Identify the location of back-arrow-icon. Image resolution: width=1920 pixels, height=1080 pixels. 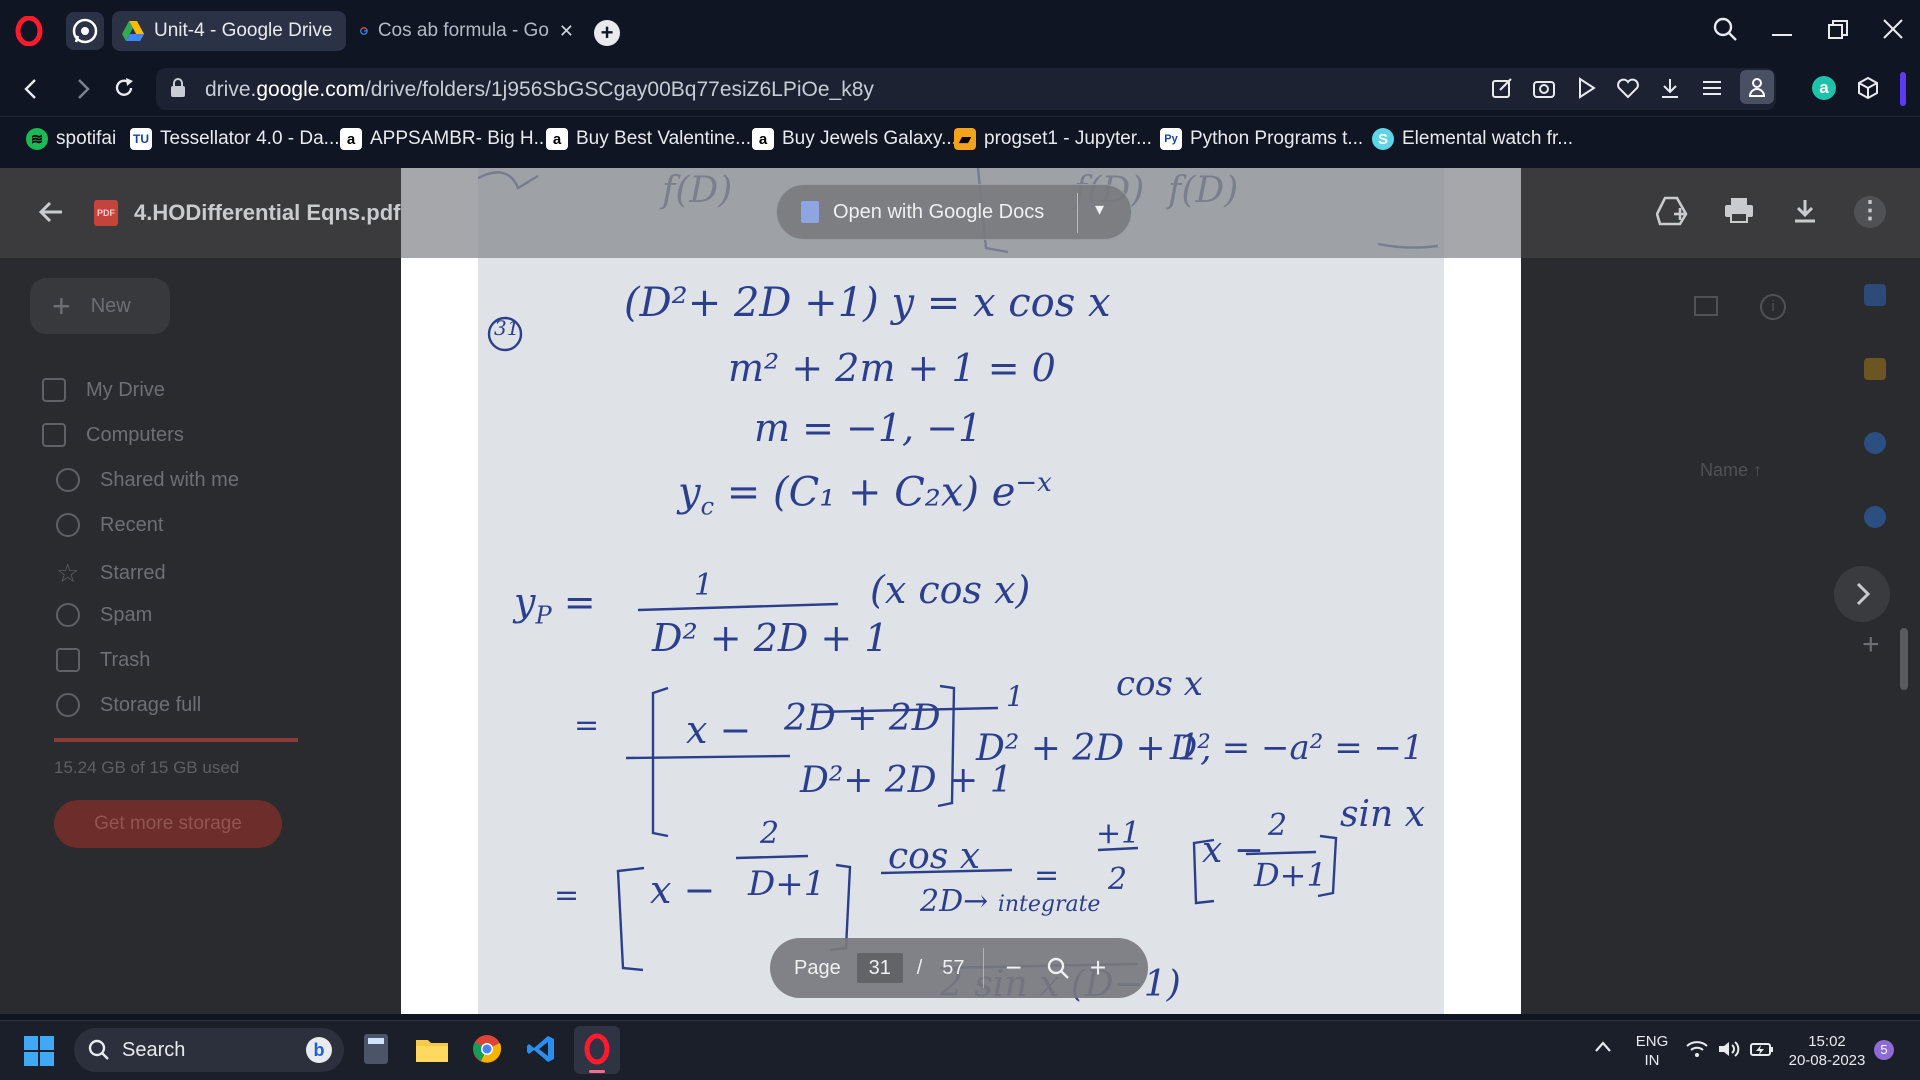
(50, 212).